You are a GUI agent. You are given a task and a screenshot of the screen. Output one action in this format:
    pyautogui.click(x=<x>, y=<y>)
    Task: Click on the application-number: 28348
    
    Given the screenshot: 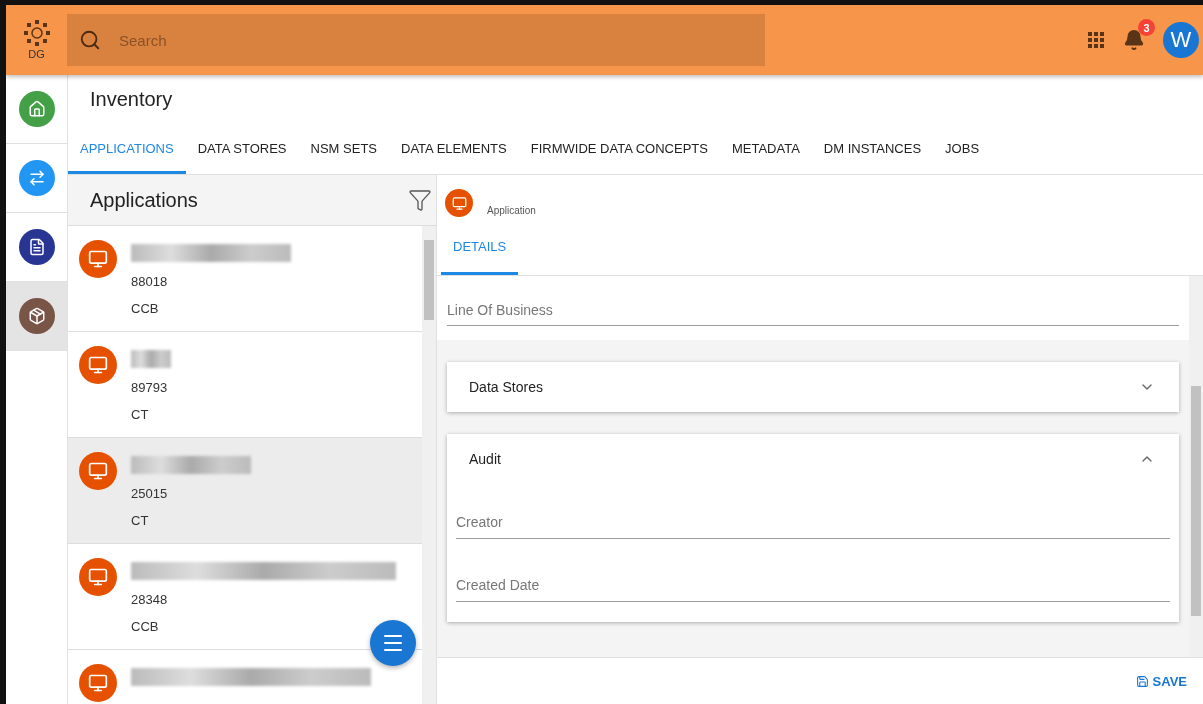 What is the action you would take?
    pyautogui.click(x=150, y=599)
    